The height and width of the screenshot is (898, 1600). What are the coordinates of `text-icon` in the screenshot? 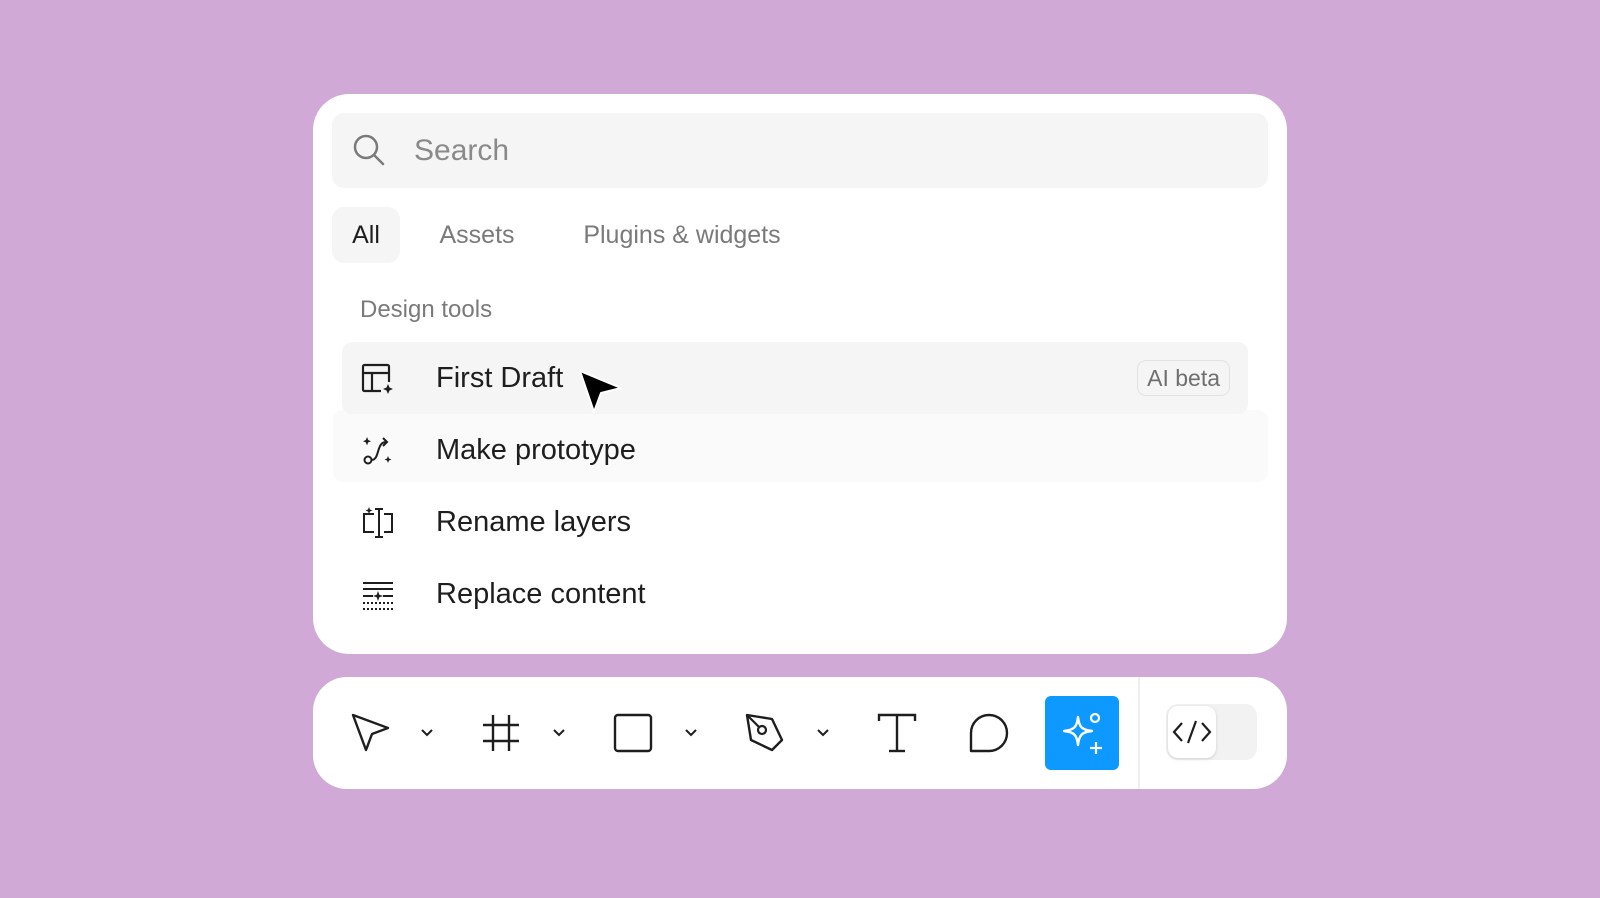 It's located at (897, 733).